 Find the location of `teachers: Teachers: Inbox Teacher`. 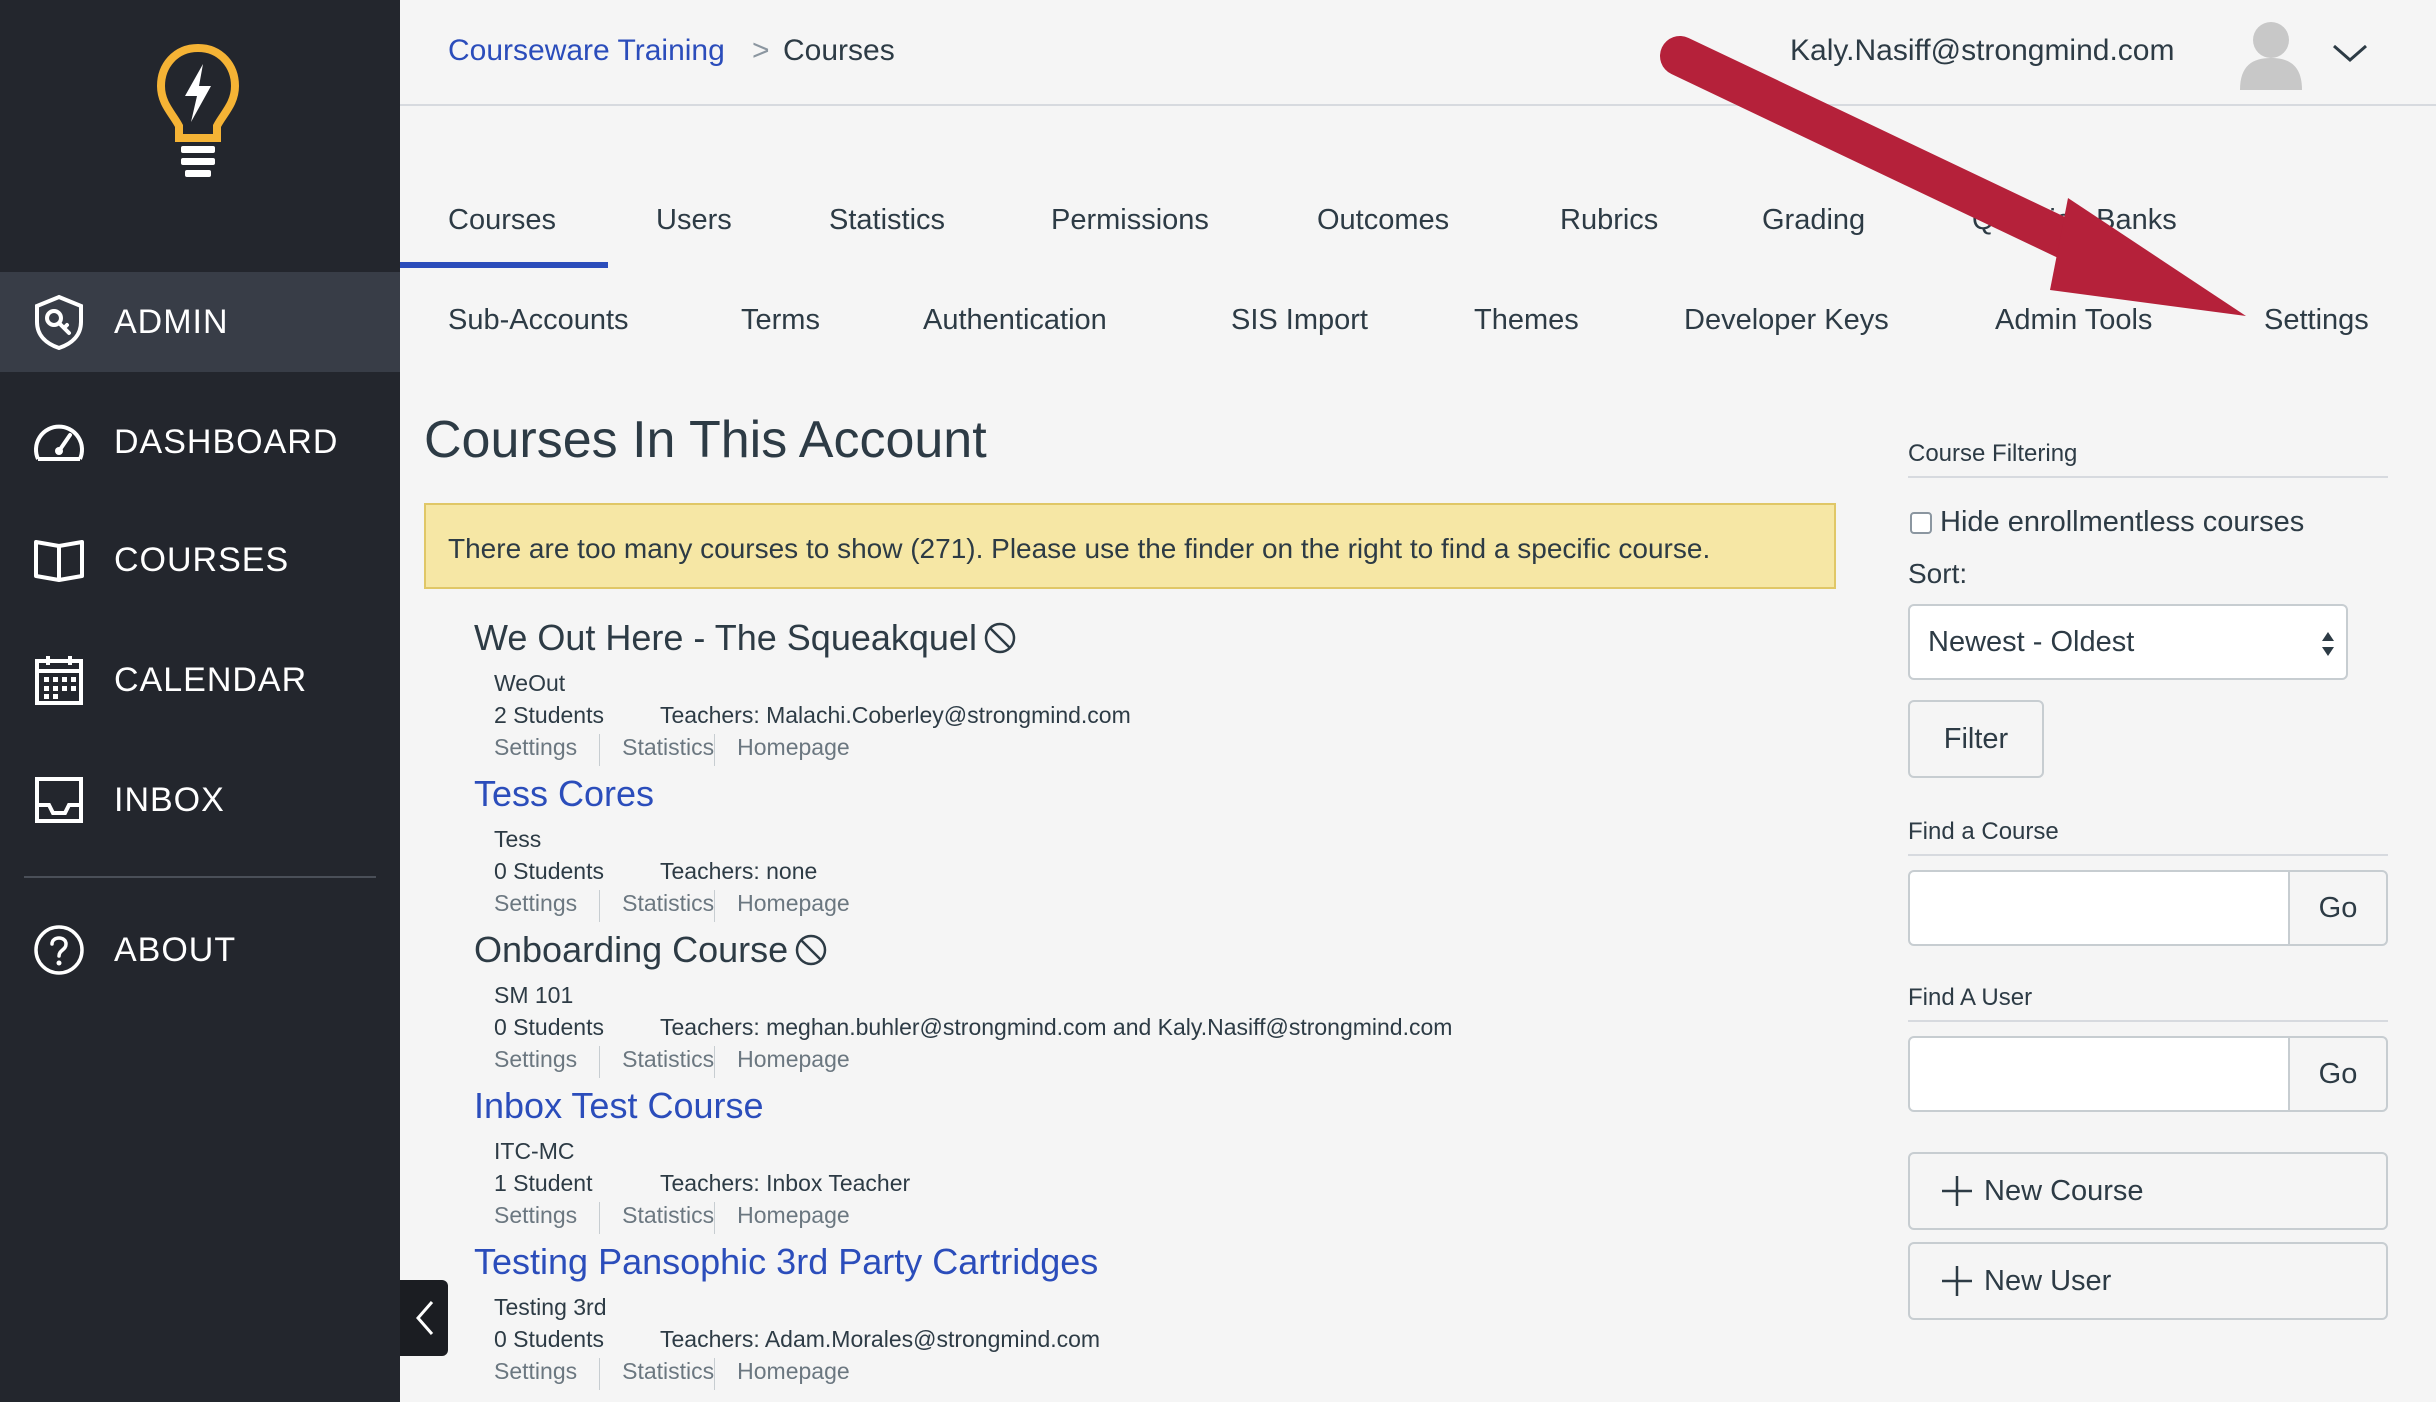

teachers: Teachers: Inbox Teacher is located at coordinates (785, 1183).